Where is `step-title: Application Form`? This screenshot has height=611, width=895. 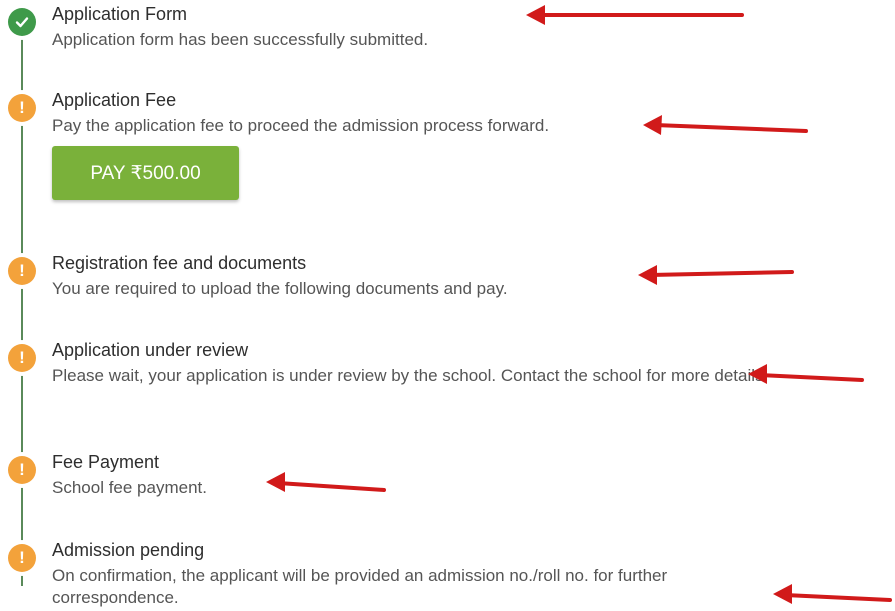 step-title: Application Form is located at coordinates (120, 14).